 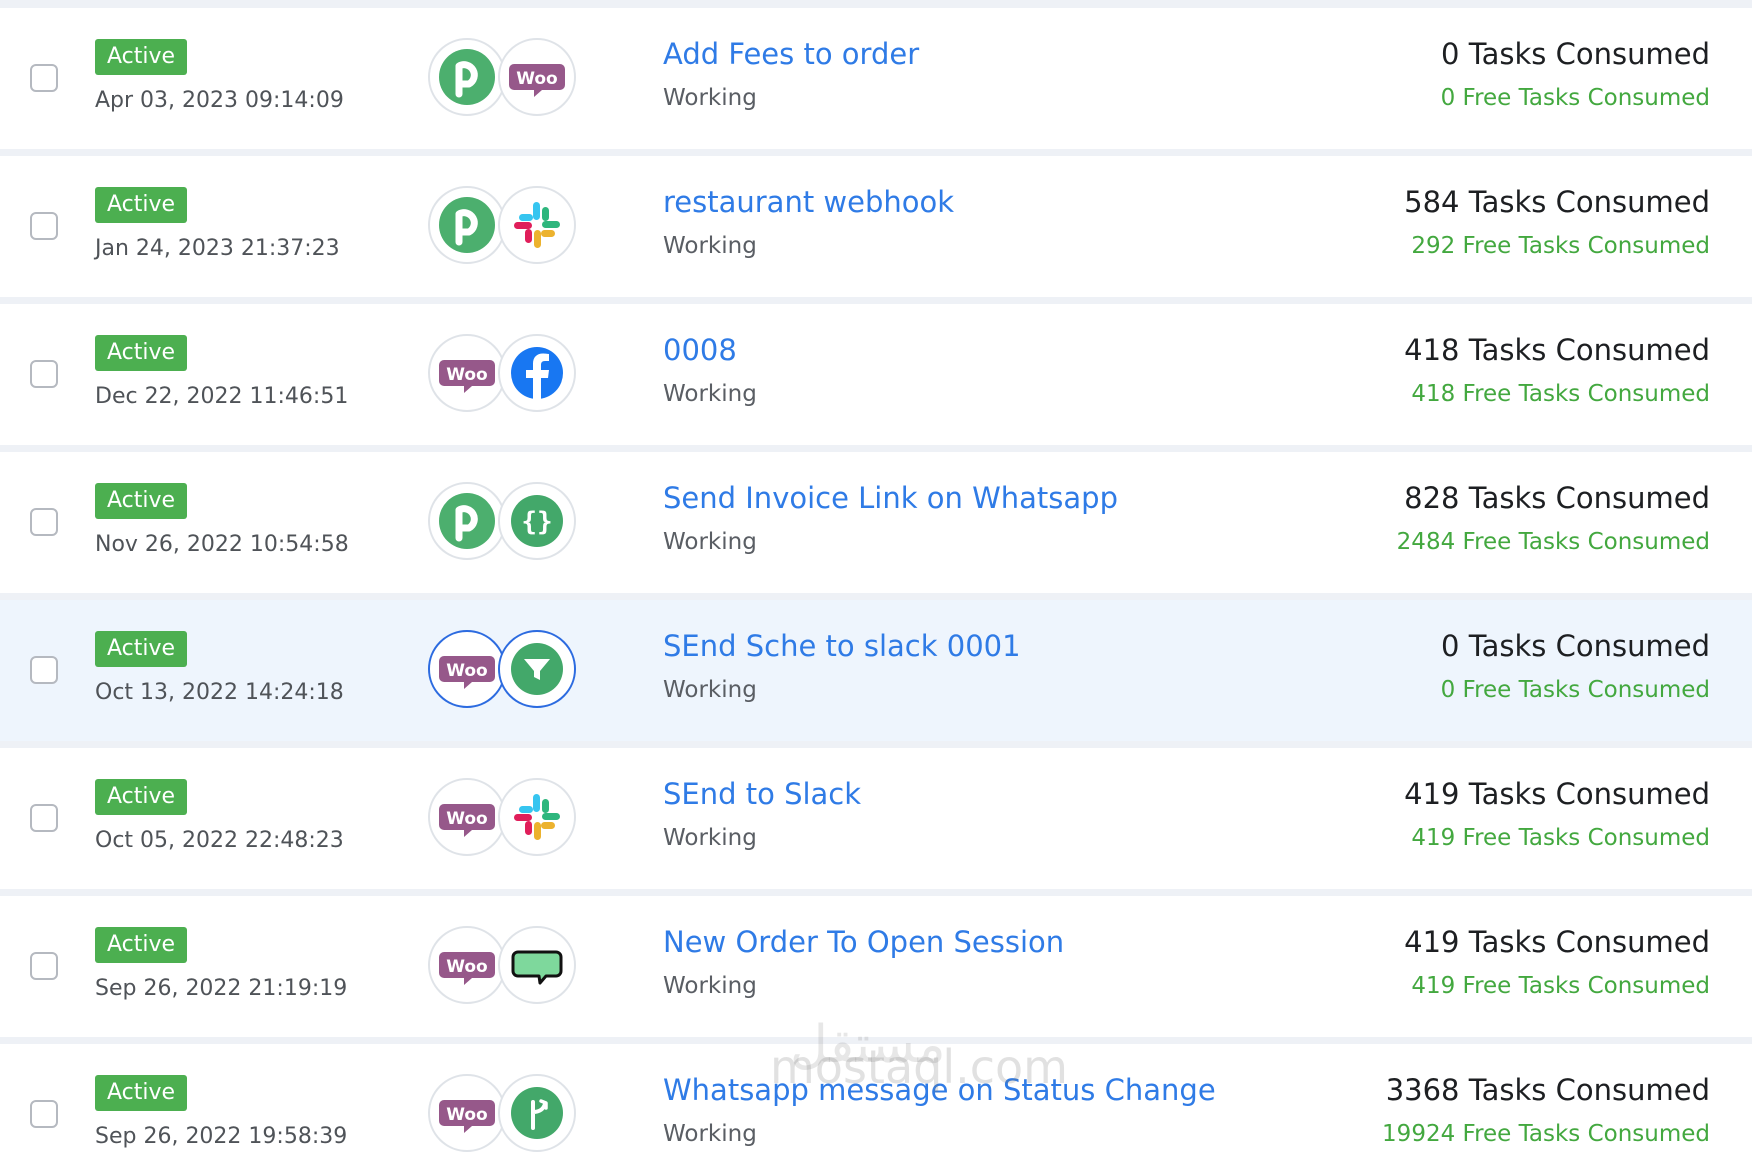 I want to click on free-tasks-consumed: 19924 Free Tasks Consumed, so click(x=1546, y=1134).